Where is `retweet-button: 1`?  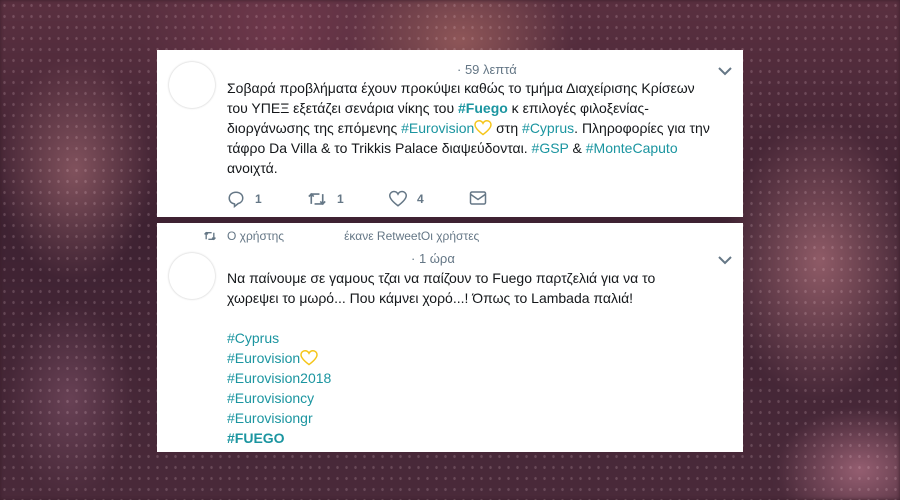
retweet-button: 1 is located at coordinates (325, 199).